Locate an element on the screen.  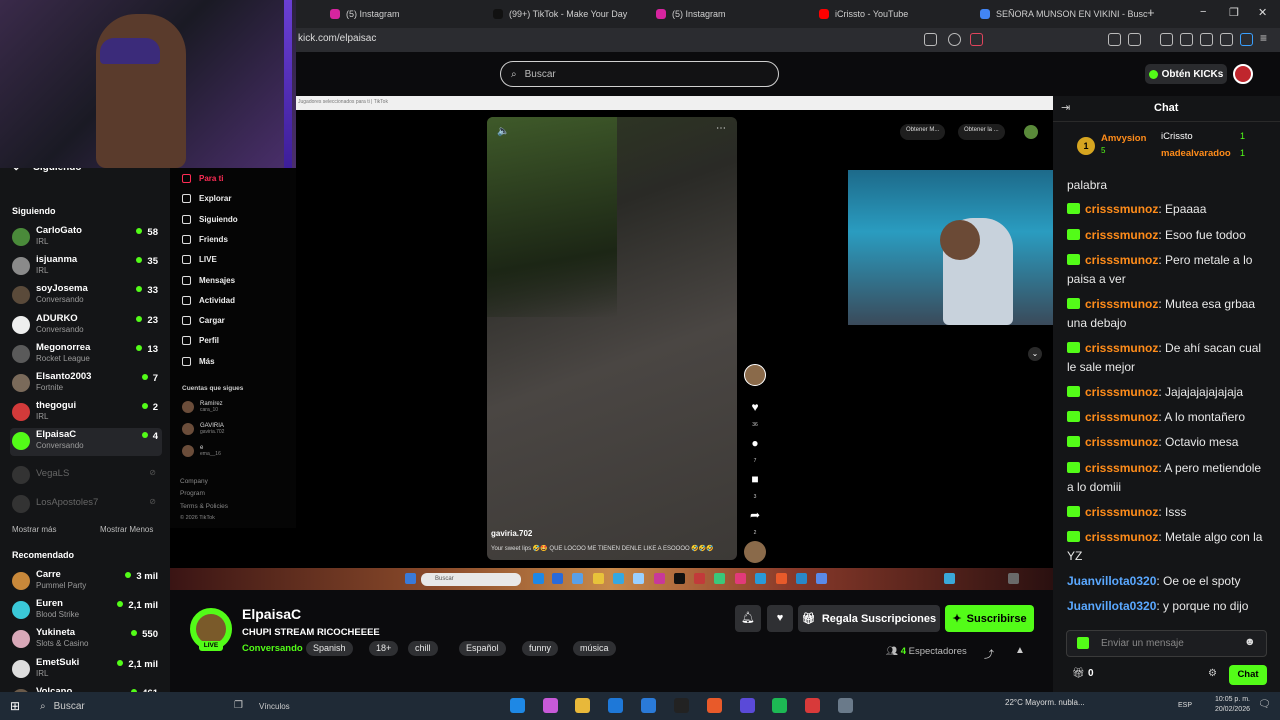
notifications-bell-icon: 🔔︎ is located at coordinates (748, 618).